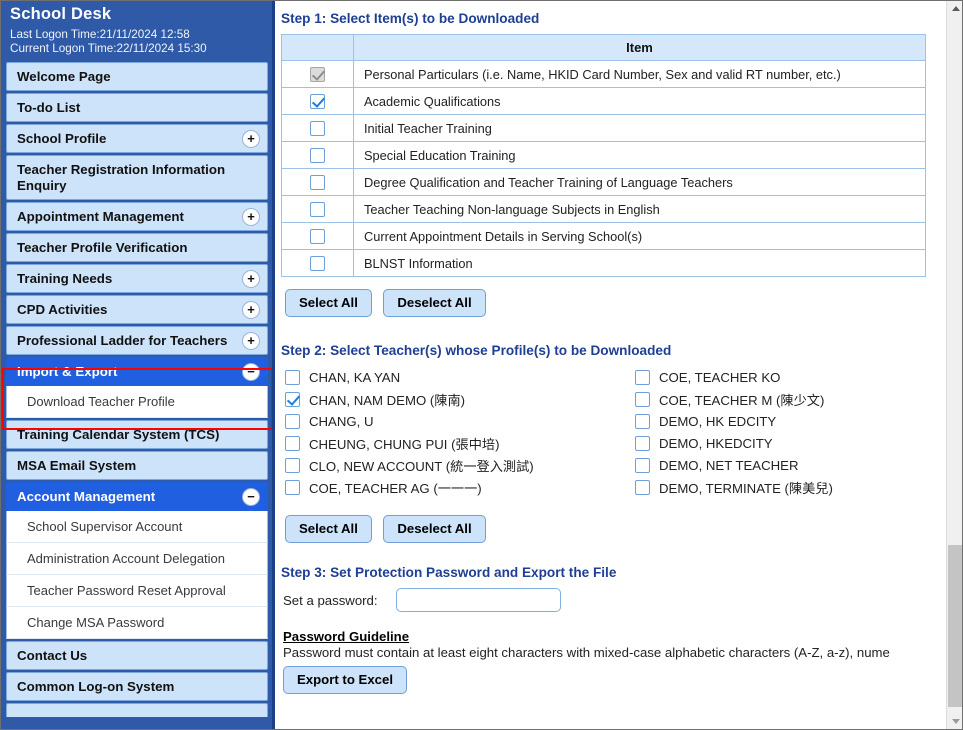  Describe the element at coordinates (460, 377) in the screenshot. I see `teacher-row: CHAN, KA YAN` at that location.